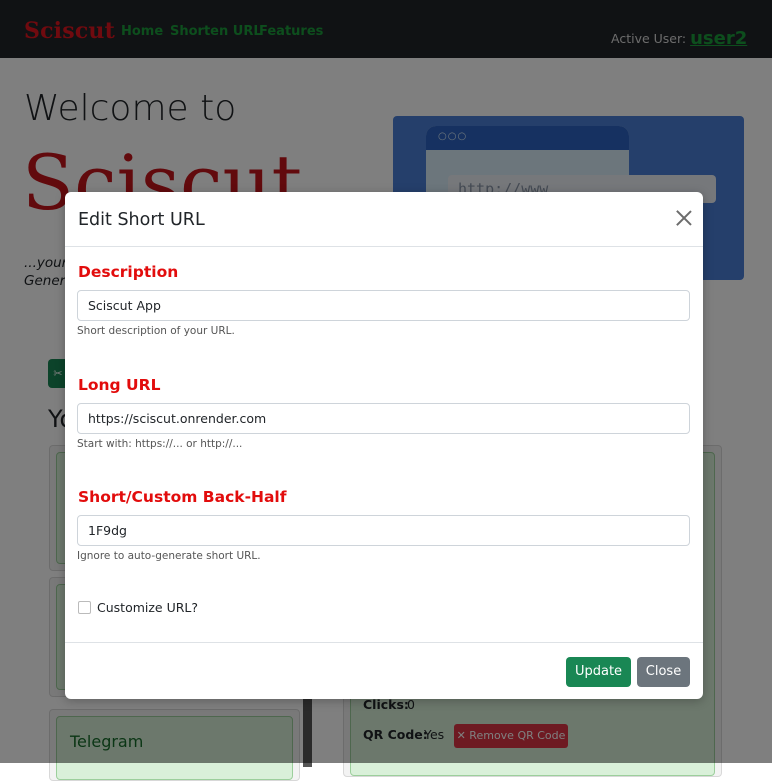 This screenshot has width=772, height=781. I want to click on back-half-label: Short/Custom Back-Half, so click(182, 497).